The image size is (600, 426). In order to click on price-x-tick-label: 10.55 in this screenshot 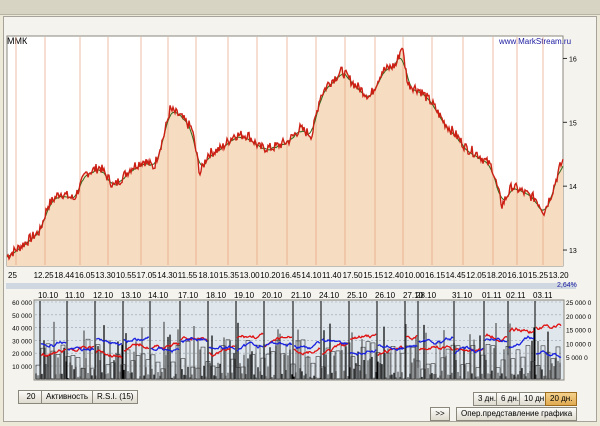, I will do `click(126, 275)`.